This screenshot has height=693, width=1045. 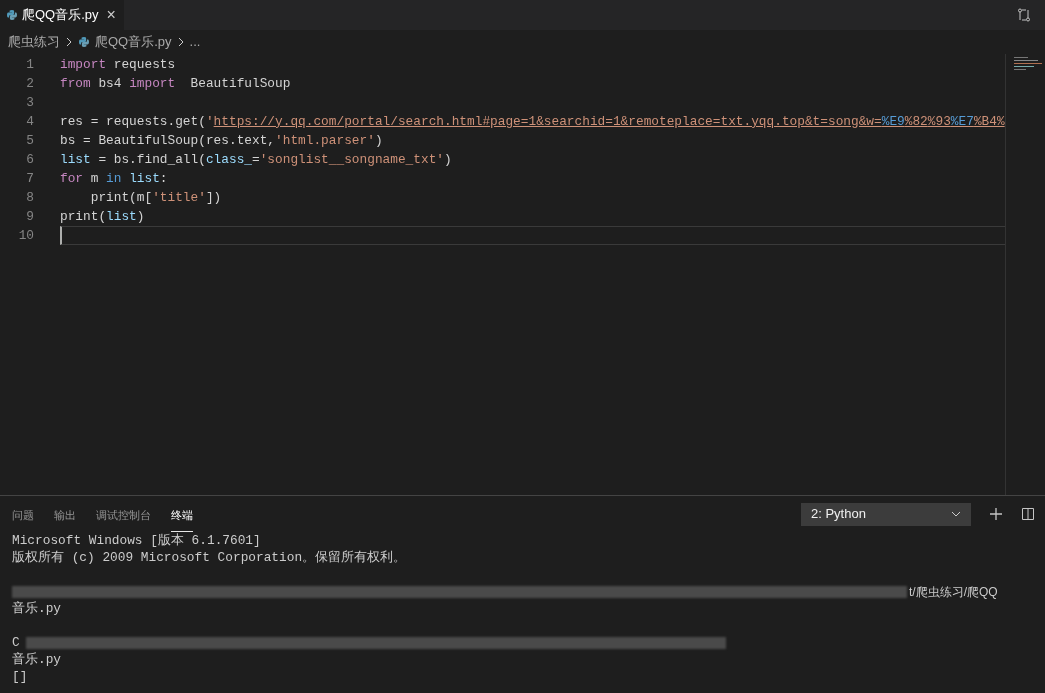 I want to click on terminal-line: [], so click(x=20, y=676).